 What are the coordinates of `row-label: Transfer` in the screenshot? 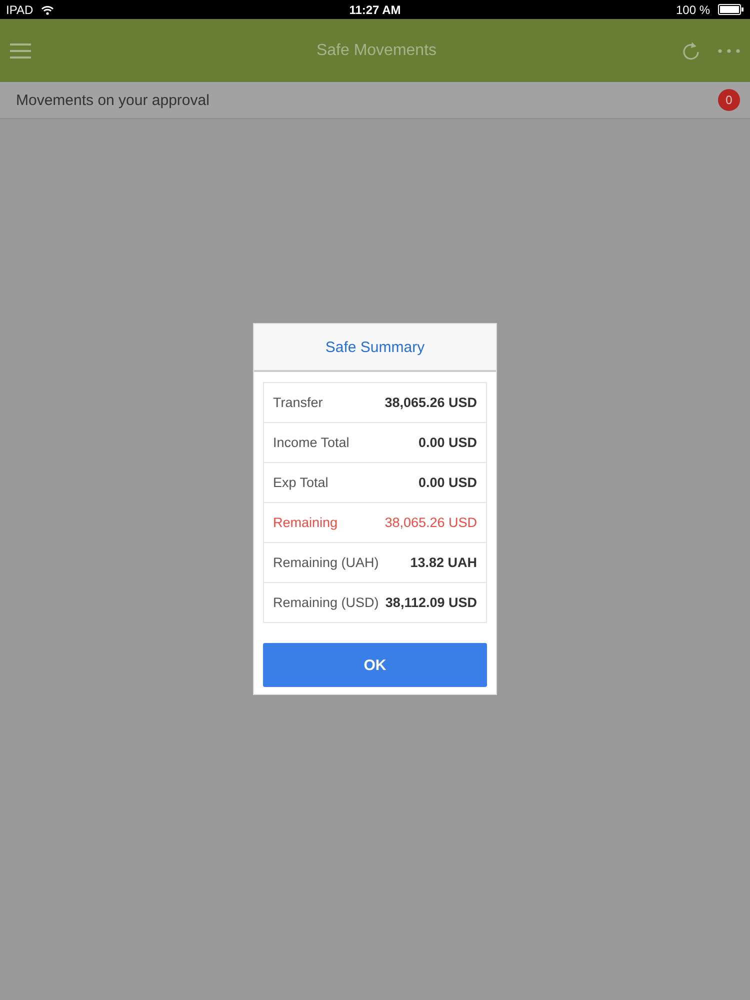 It's located at (298, 402).